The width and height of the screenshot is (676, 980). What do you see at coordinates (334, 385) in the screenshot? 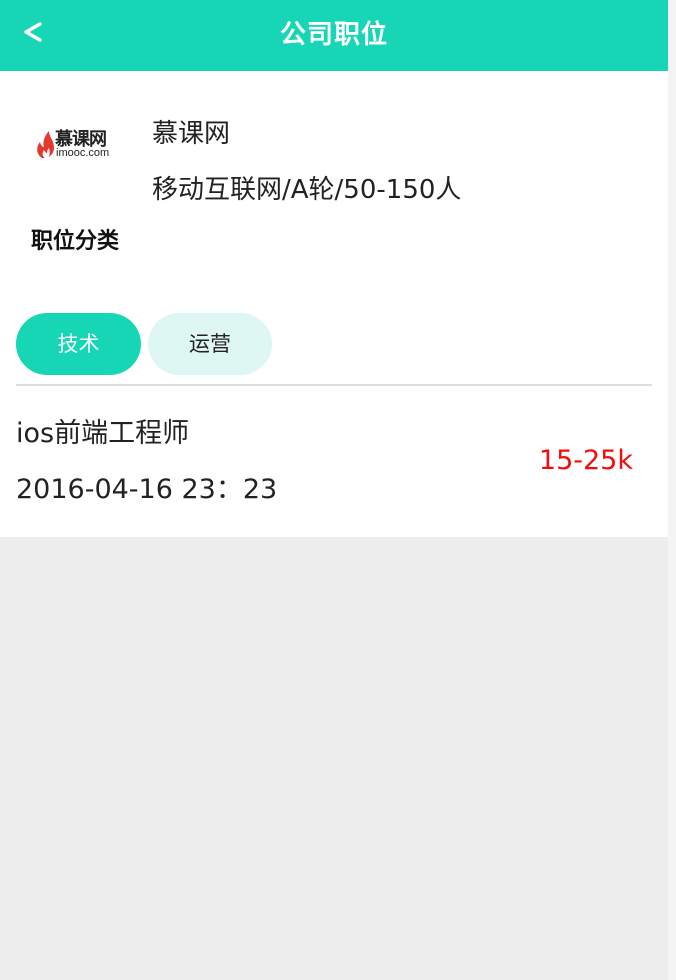
I see `divider` at bounding box center [334, 385].